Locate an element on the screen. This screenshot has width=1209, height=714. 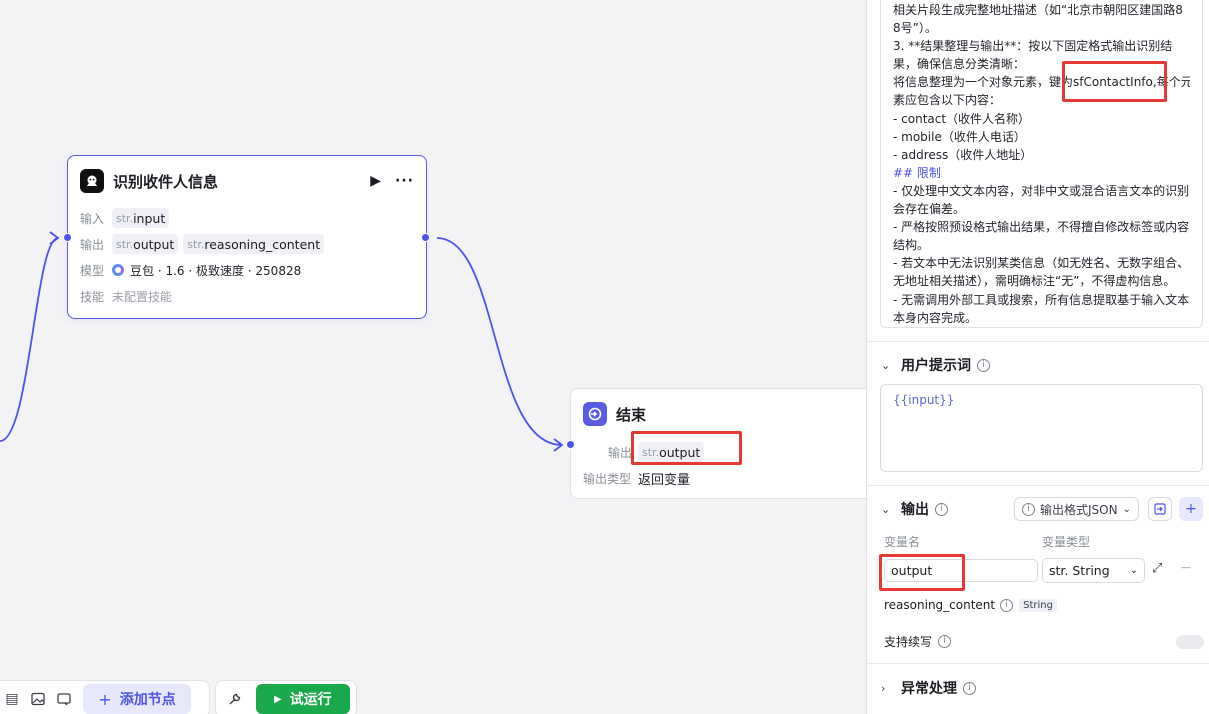
system-prompt-line: - 若文本中无法识别某类信息（如无姓名、无数字组合、 is located at coordinates (1041, 263).